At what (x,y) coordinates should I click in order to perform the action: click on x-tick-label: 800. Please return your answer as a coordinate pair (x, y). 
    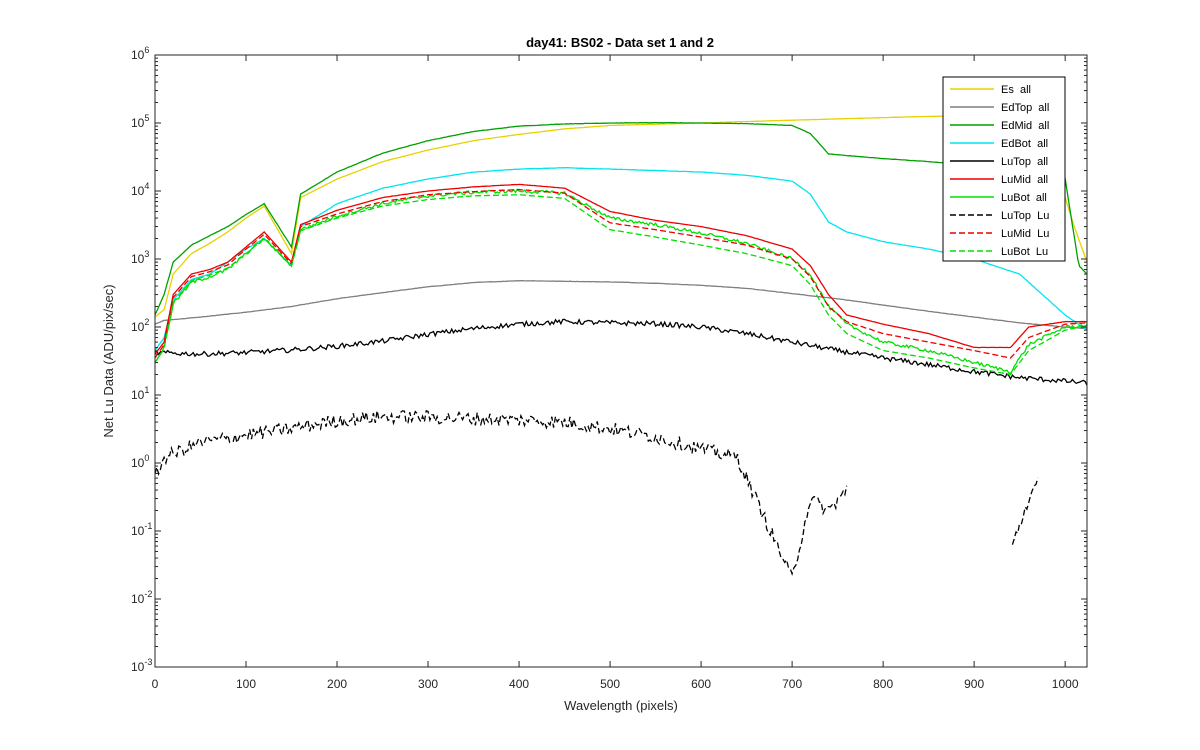
    Looking at the image, I should click on (883, 684).